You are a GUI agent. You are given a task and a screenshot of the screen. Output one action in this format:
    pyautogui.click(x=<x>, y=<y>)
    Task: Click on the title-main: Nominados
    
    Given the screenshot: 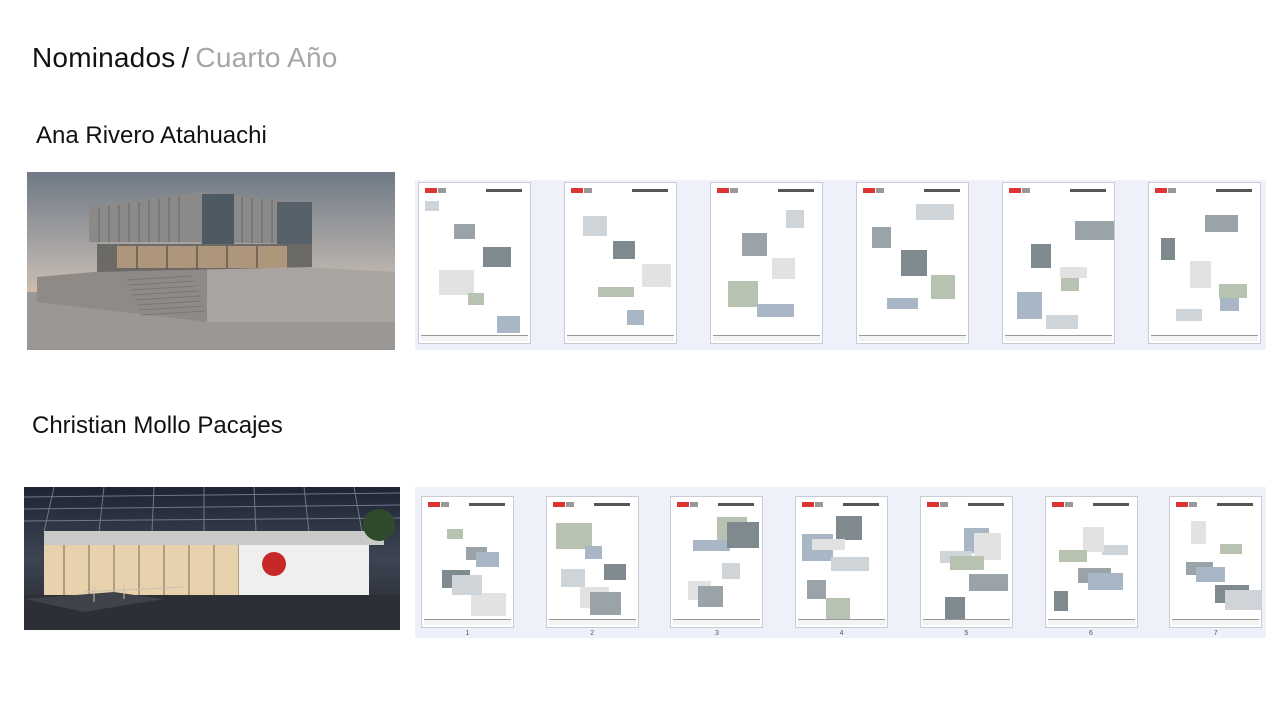 What is the action you would take?
    pyautogui.click(x=104, y=57)
    